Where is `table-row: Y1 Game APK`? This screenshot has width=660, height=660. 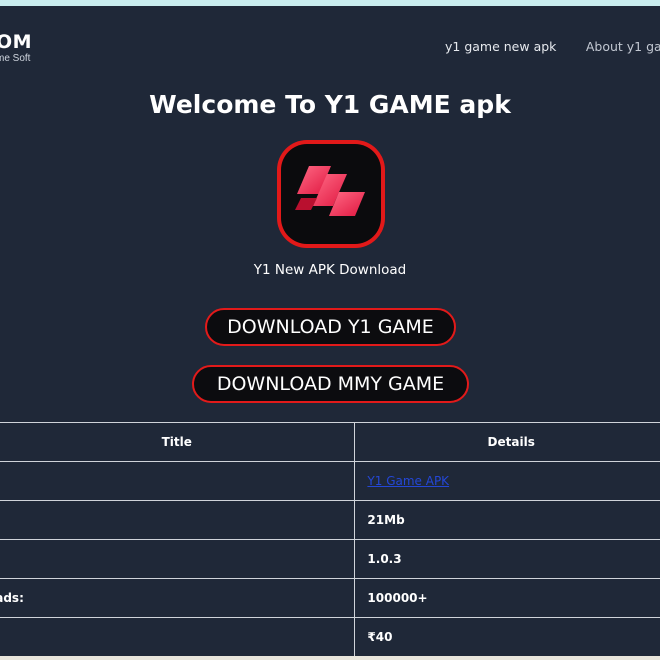
table-row: Y1 Game APK is located at coordinates (330, 481).